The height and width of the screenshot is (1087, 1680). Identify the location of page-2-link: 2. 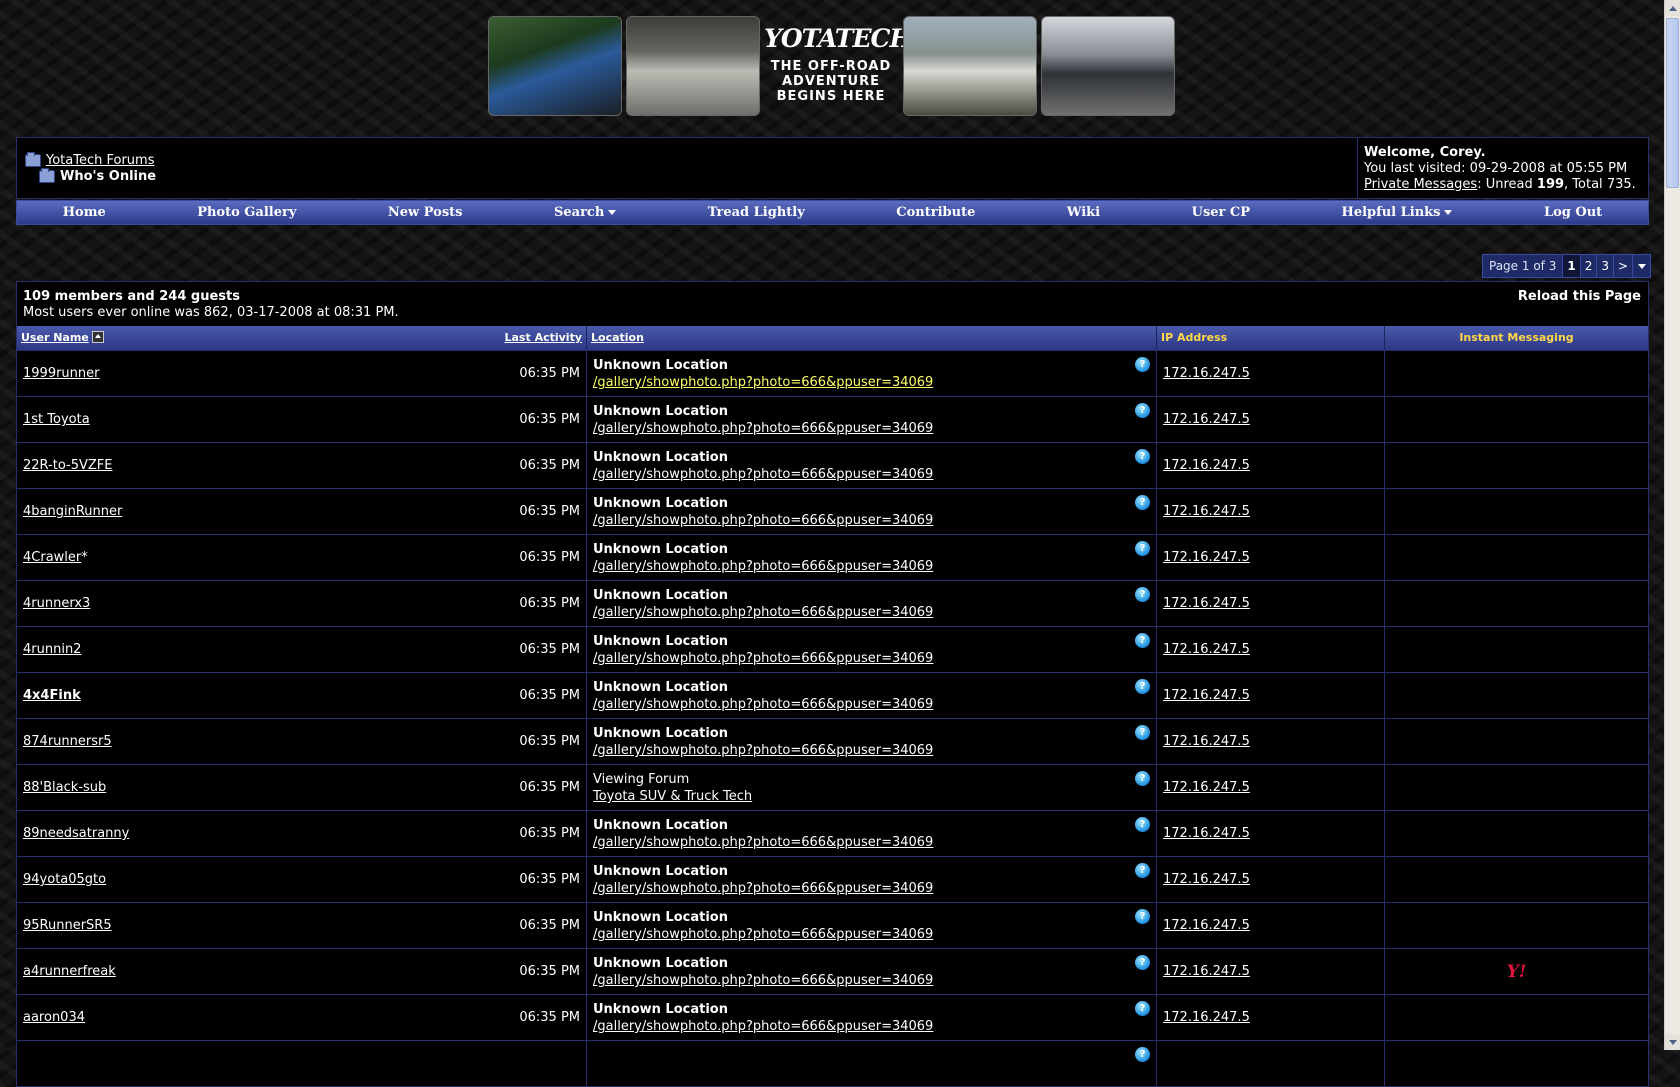
(1588, 266).